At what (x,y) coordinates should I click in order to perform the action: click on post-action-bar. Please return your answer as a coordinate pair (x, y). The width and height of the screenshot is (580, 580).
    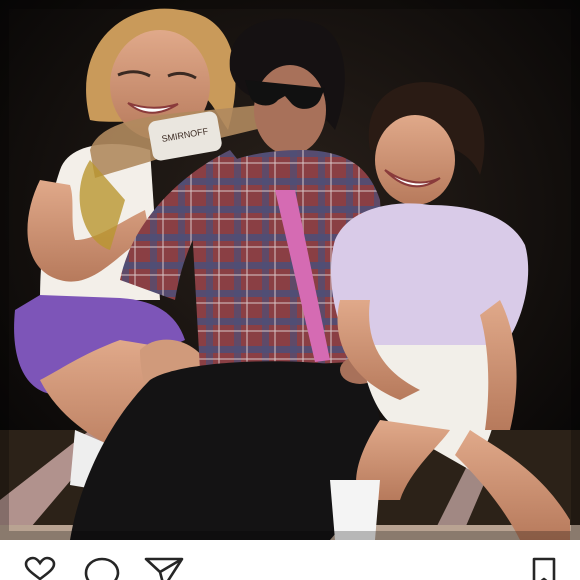
    Looking at the image, I should click on (290, 560).